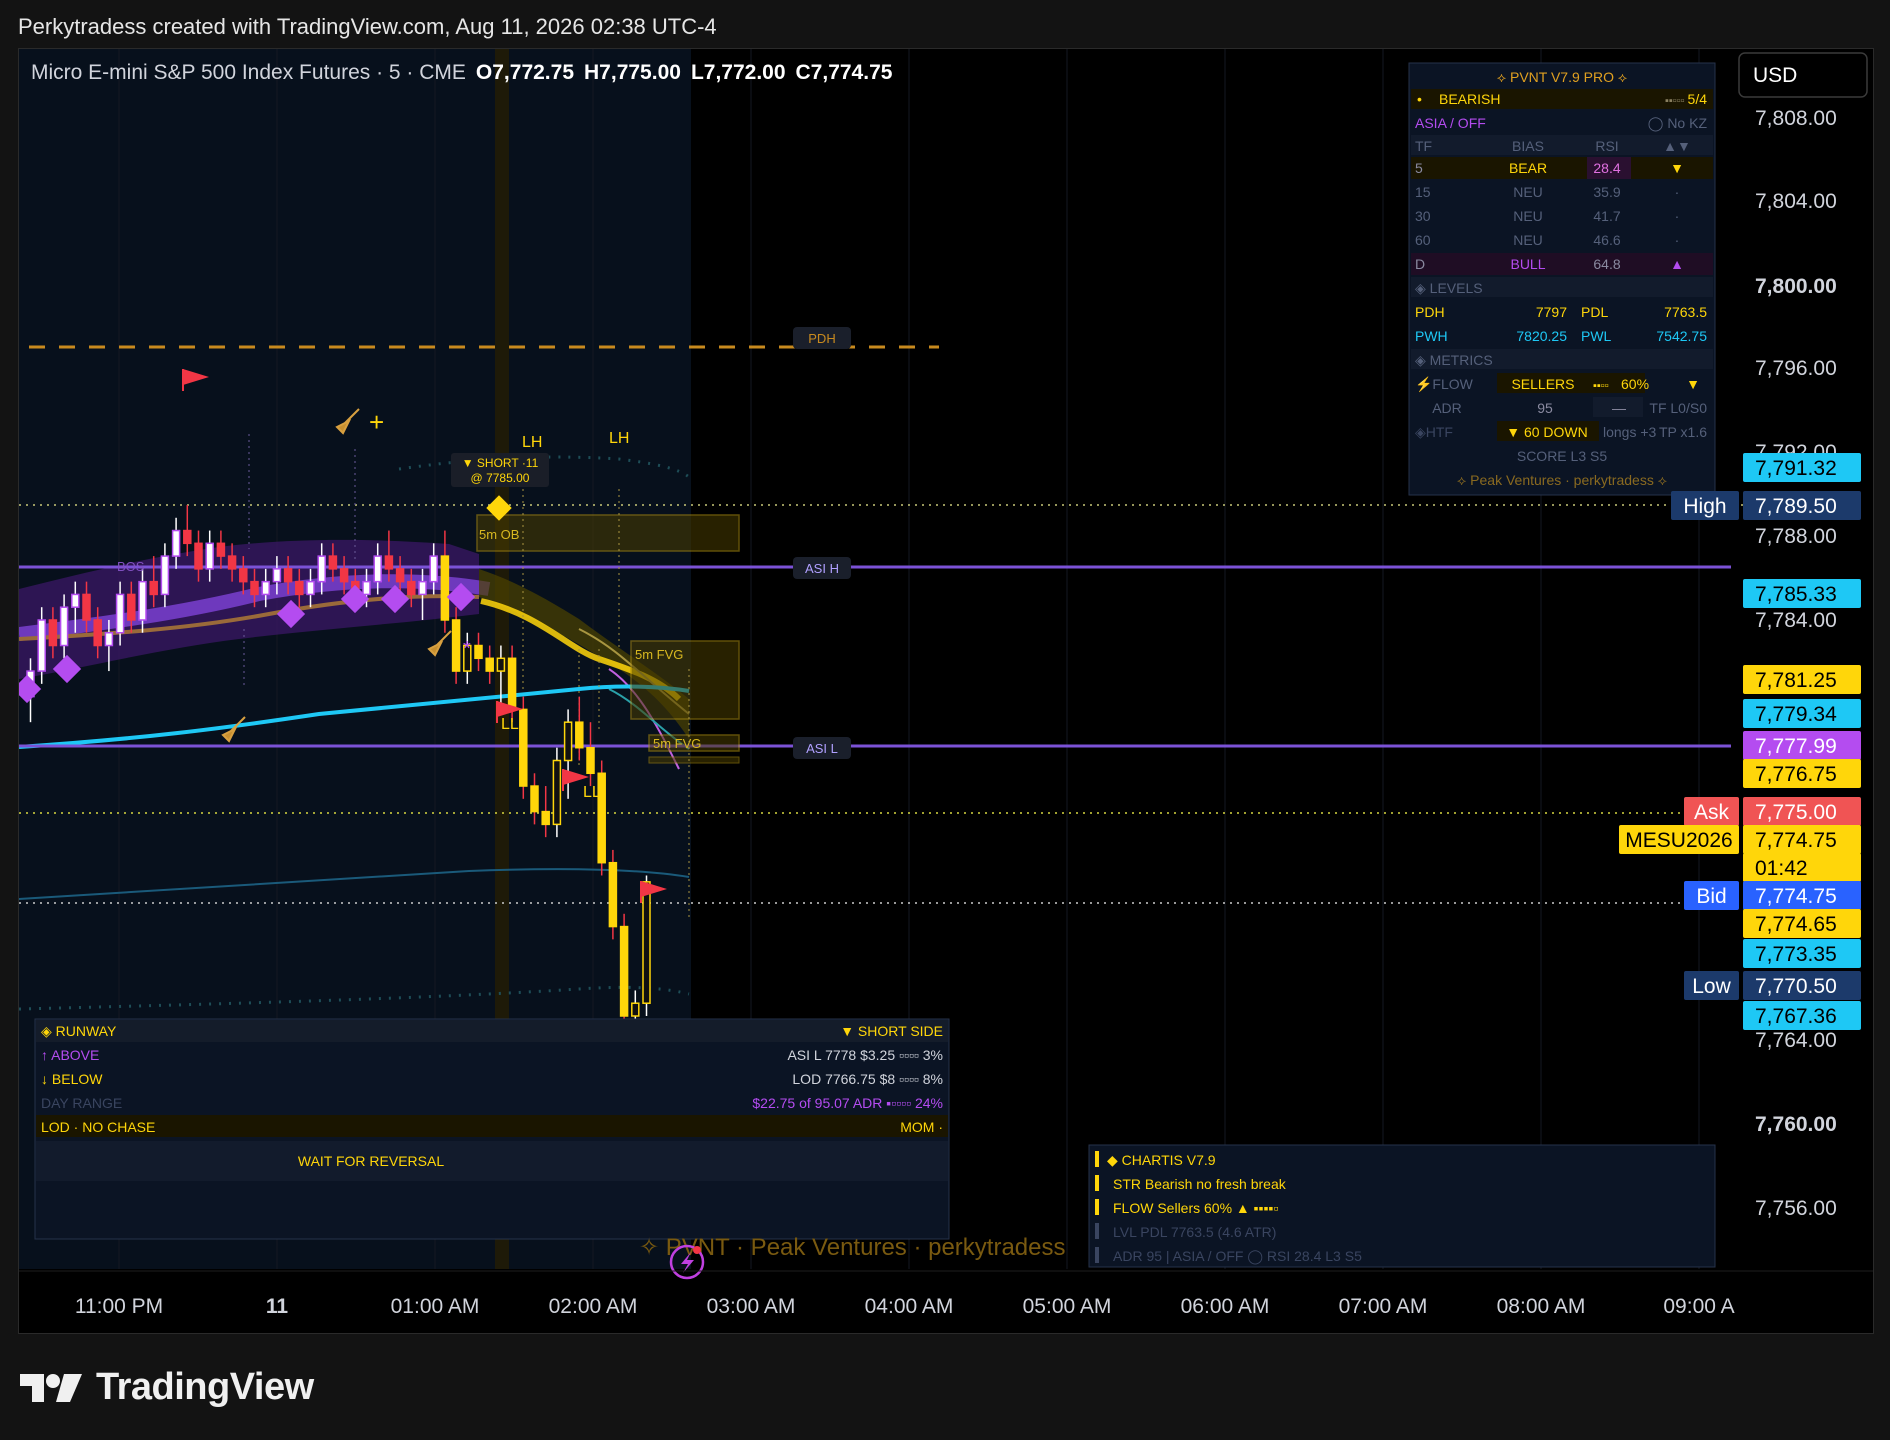 The width and height of the screenshot is (1890, 1440). What do you see at coordinates (1161, 1160) in the screenshot?
I see `svg-text: ◆ CHARTIS V7.9` at bounding box center [1161, 1160].